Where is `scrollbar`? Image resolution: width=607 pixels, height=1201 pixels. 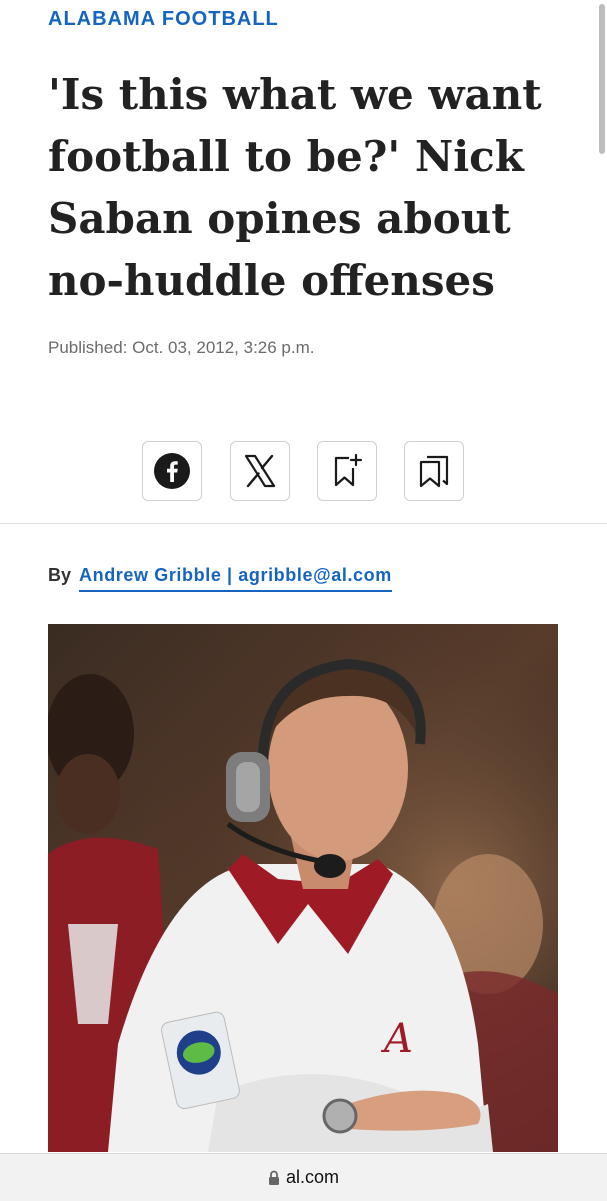 scrollbar is located at coordinates (602, 79).